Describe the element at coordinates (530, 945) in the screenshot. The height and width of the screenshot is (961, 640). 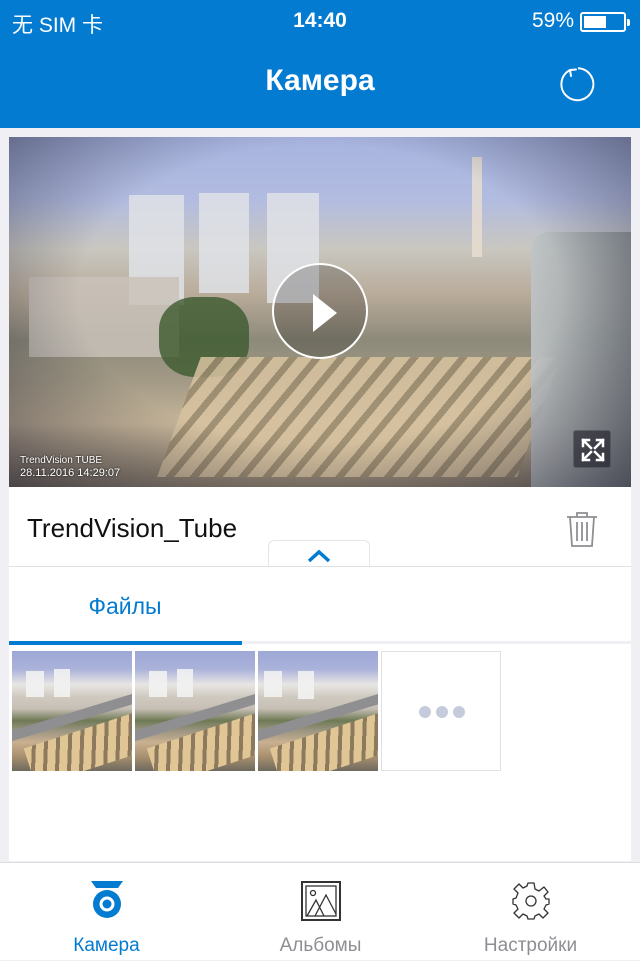
I see `tabbar-label: Настройки` at that location.